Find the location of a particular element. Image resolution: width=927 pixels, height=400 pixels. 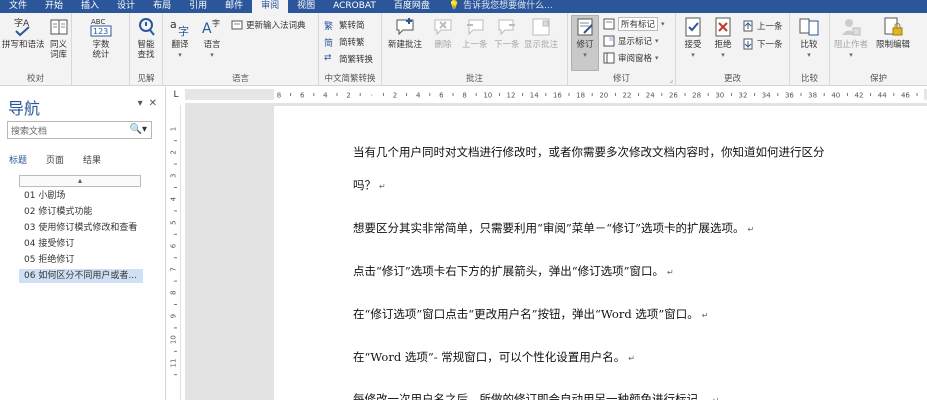

nav-tabs: 标题 页面 结果 is located at coordinates (55, 159).